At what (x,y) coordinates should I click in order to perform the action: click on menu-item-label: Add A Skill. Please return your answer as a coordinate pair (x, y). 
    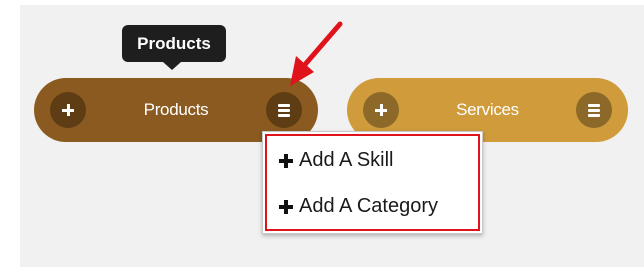
    Looking at the image, I should click on (346, 160).